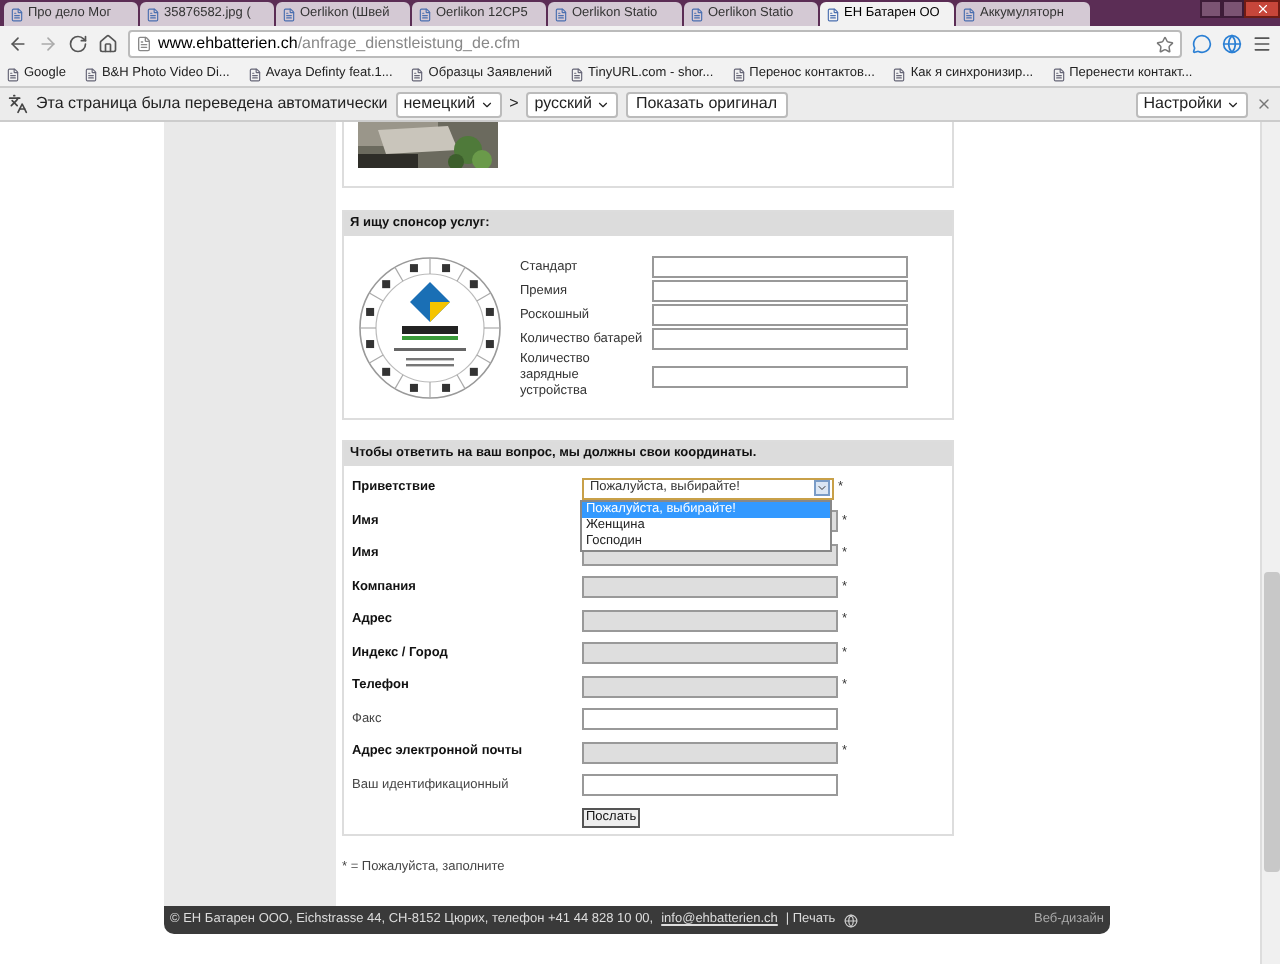 The width and height of the screenshot is (1280, 964). I want to click on source-language-select: немецкий, so click(448, 104).